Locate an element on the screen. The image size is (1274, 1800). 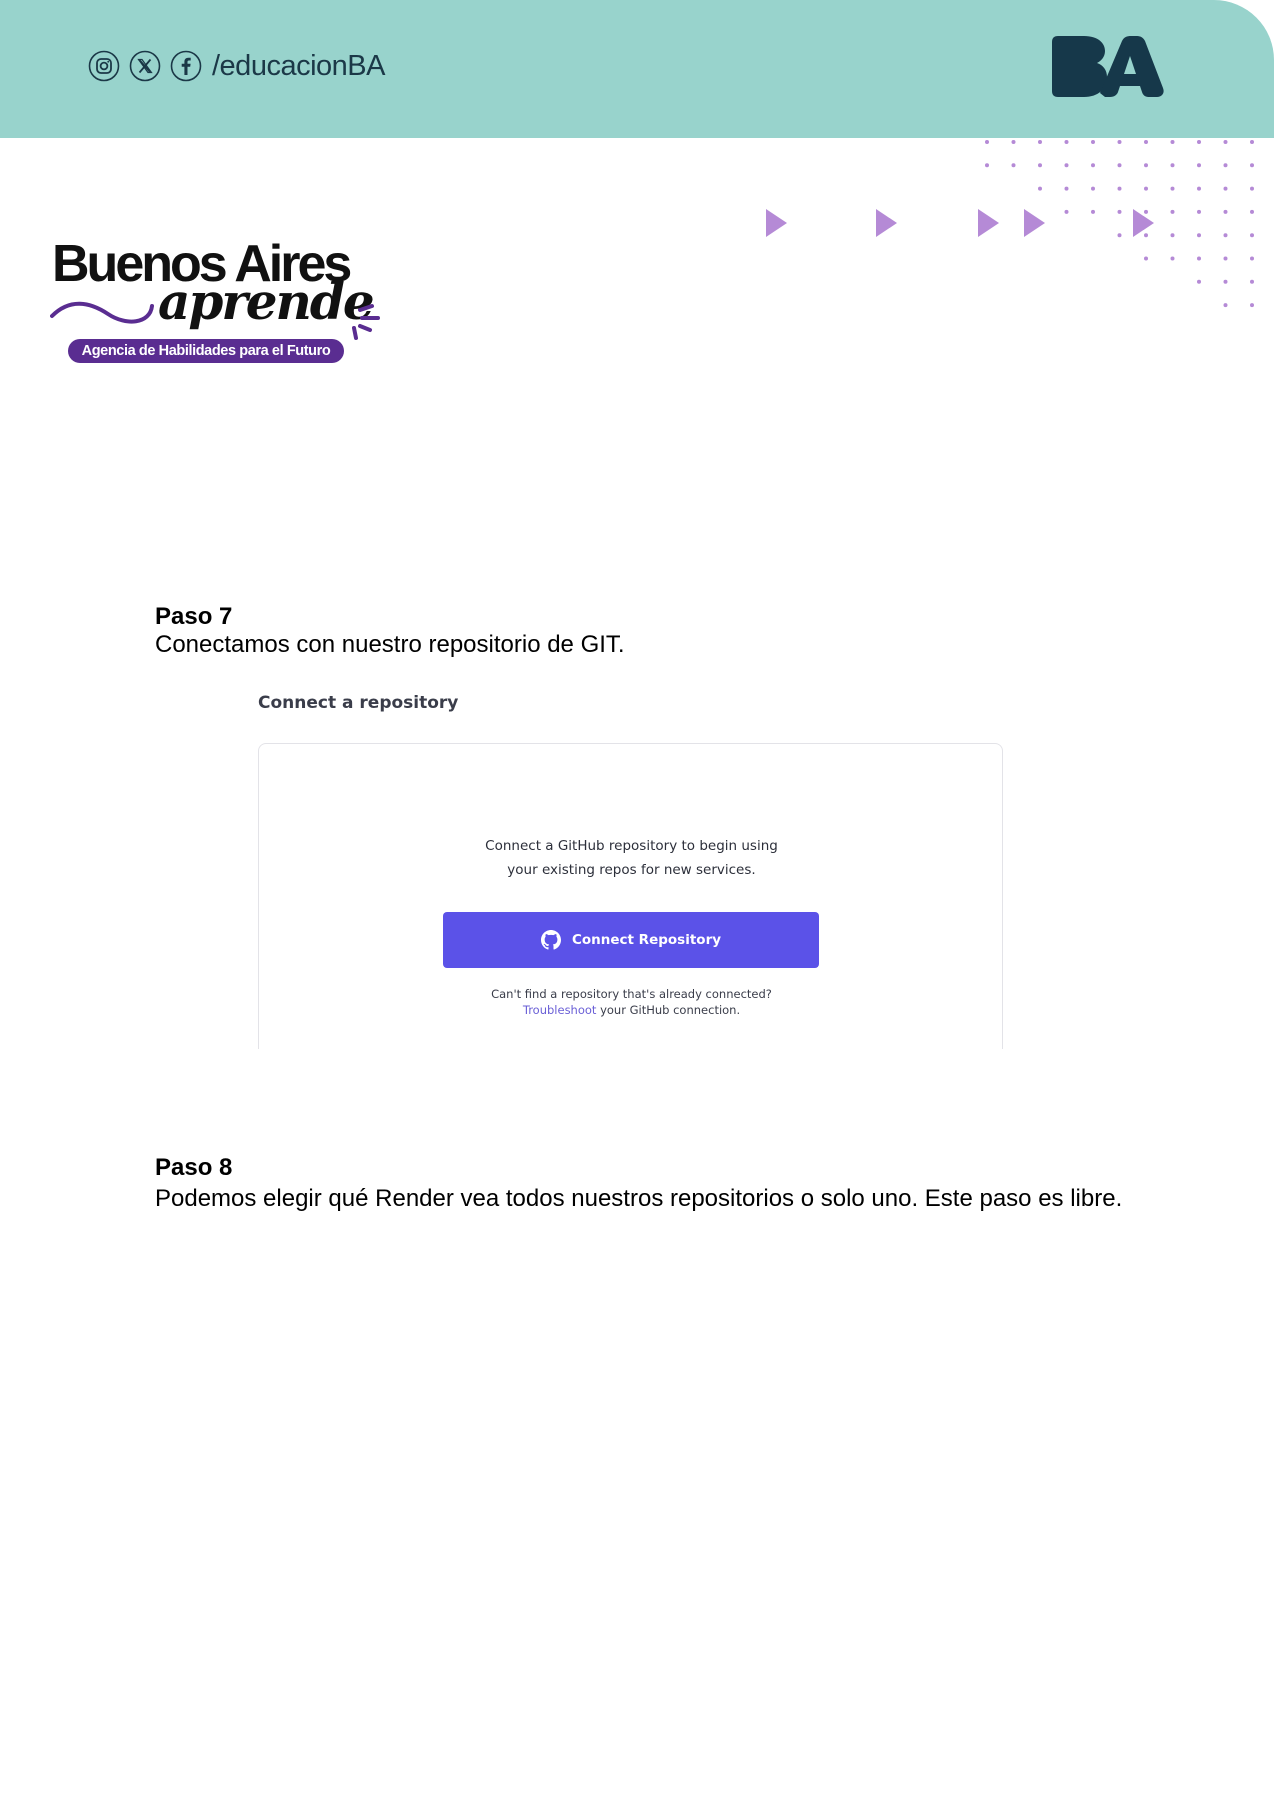
facebook-icon is located at coordinates (186, 66).